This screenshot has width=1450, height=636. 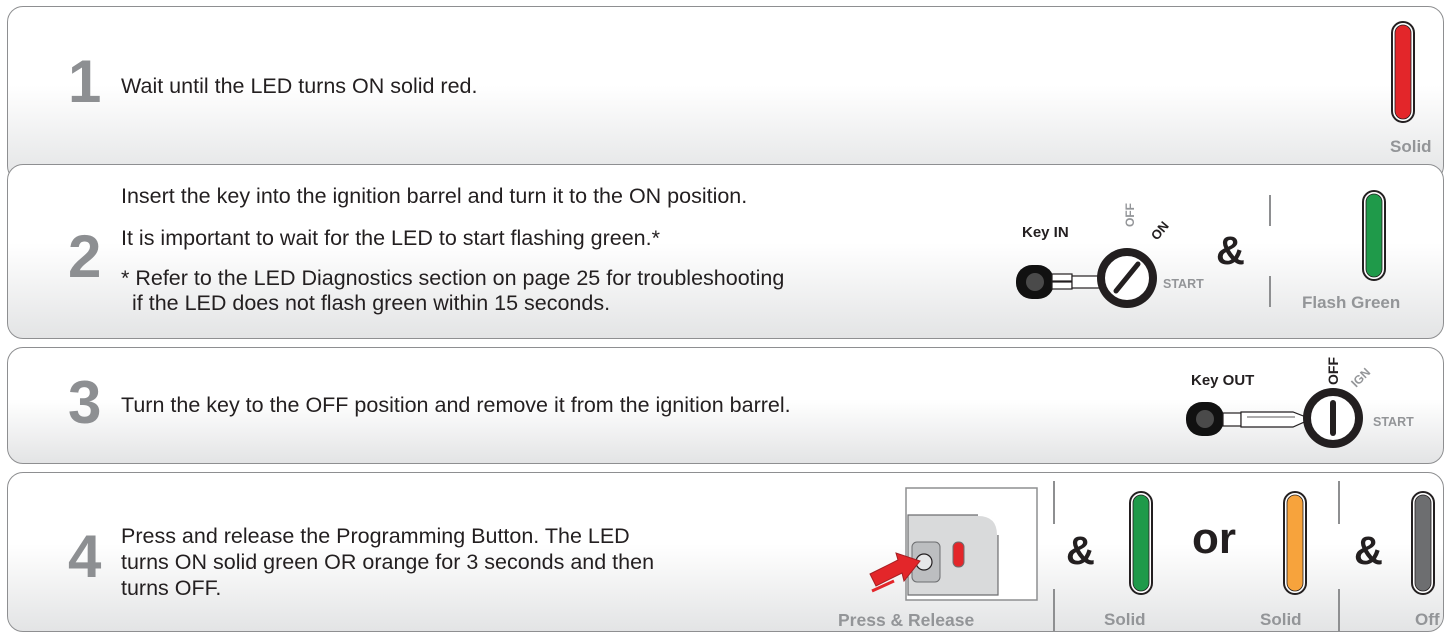 I want to click on step-instruction: Wait until the LED turns ON solid red., so click(x=299, y=86).